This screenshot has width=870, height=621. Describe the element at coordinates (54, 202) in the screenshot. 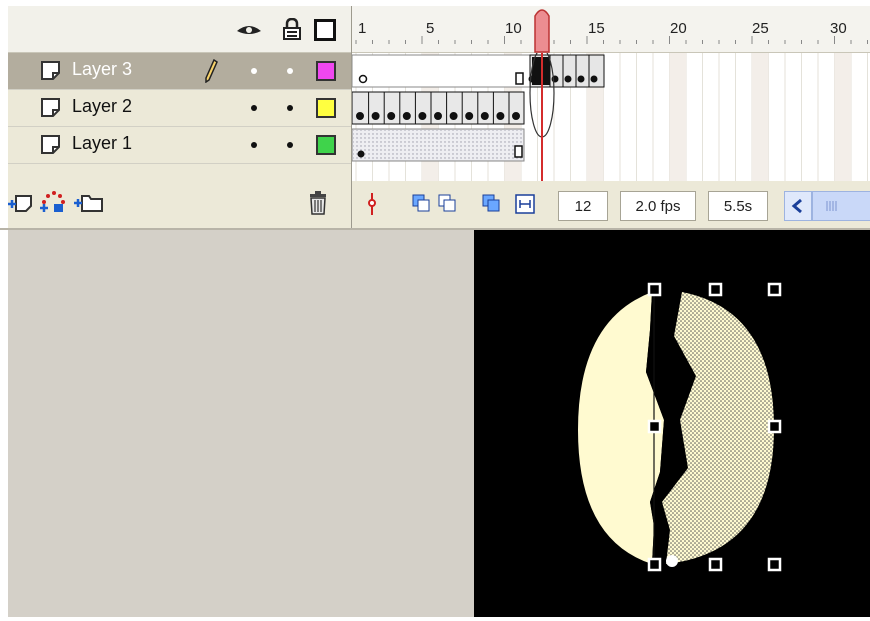

I see `add-motion-guide-icon` at that location.